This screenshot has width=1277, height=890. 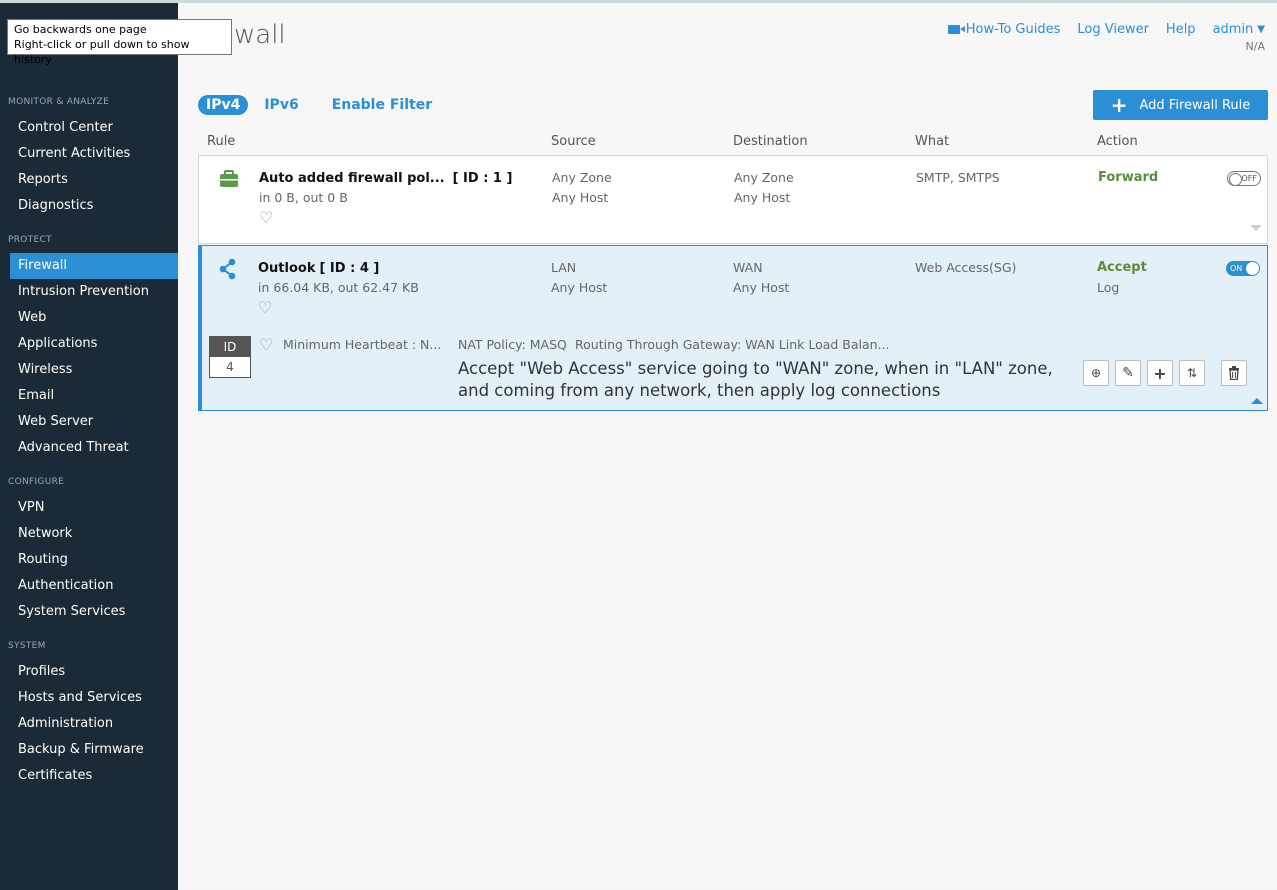 I want to click on rule-action: Forward, so click(x=1128, y=177).